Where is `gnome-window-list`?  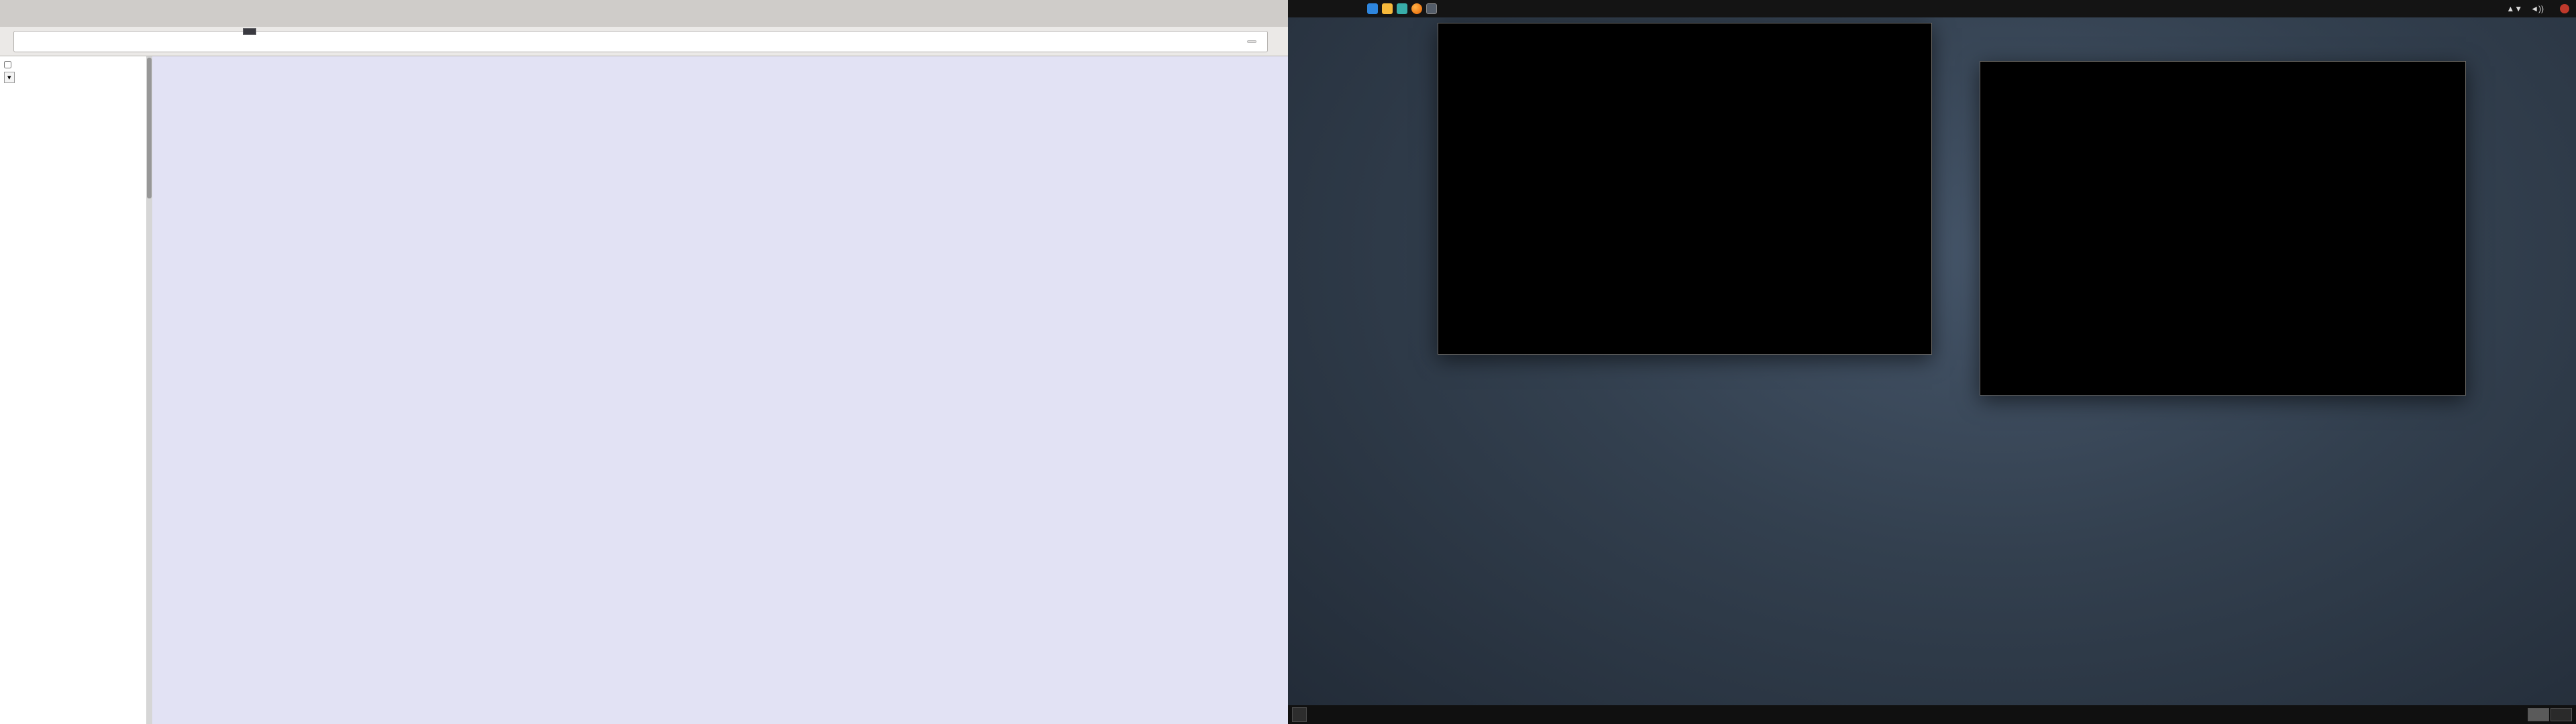 gnome-window-list is located at coordinates (1932, 714).